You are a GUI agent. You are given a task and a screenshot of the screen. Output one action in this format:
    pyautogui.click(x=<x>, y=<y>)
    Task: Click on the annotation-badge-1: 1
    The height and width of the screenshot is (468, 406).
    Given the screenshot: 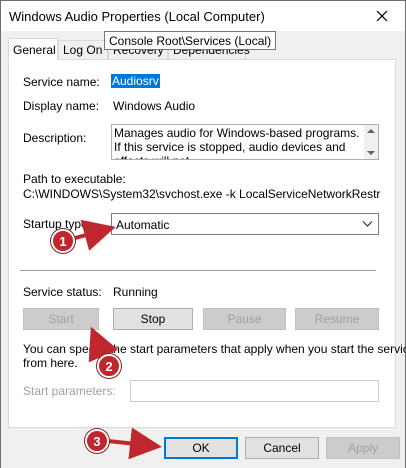 What is the action you would take?
    pyautogui.click(x=63, y=241)
    